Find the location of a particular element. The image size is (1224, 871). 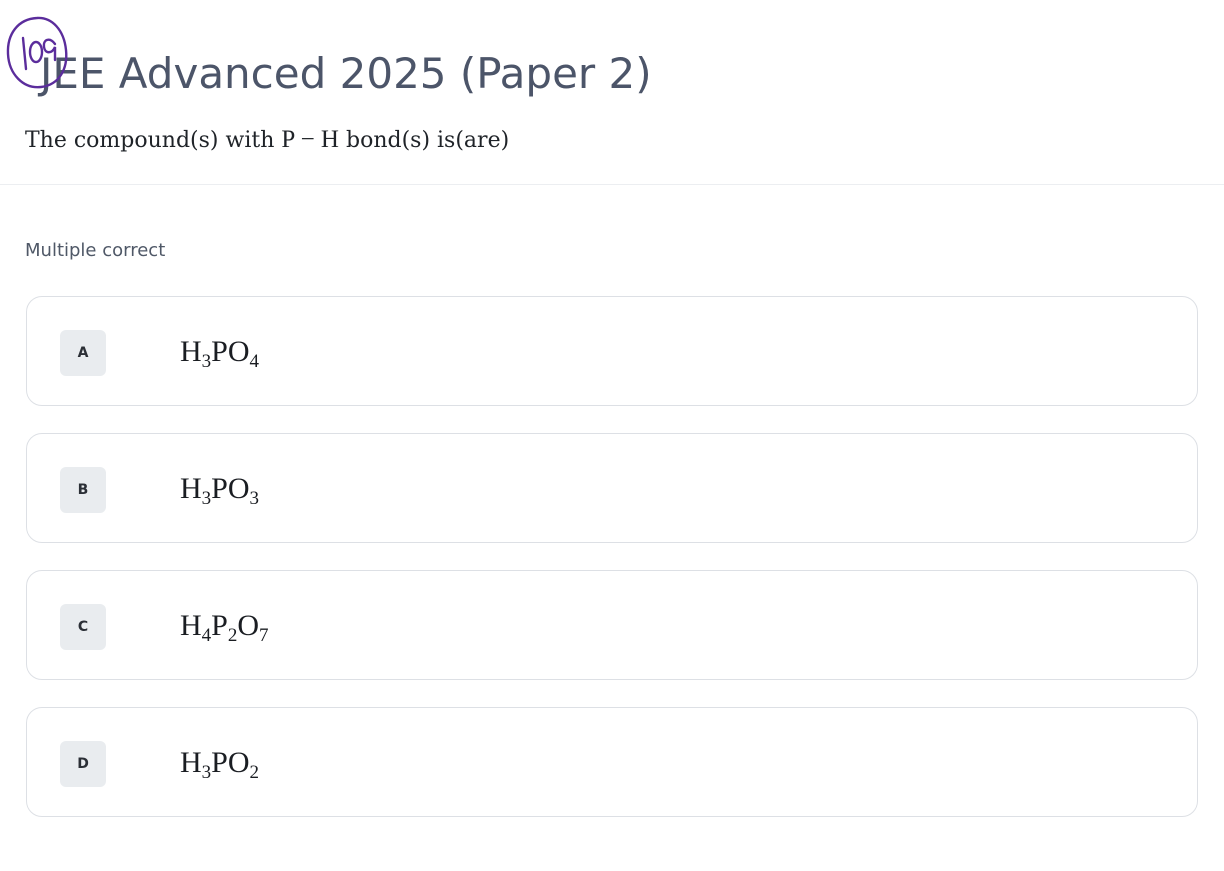

formula-element: O is located at coordinates (248, 625).